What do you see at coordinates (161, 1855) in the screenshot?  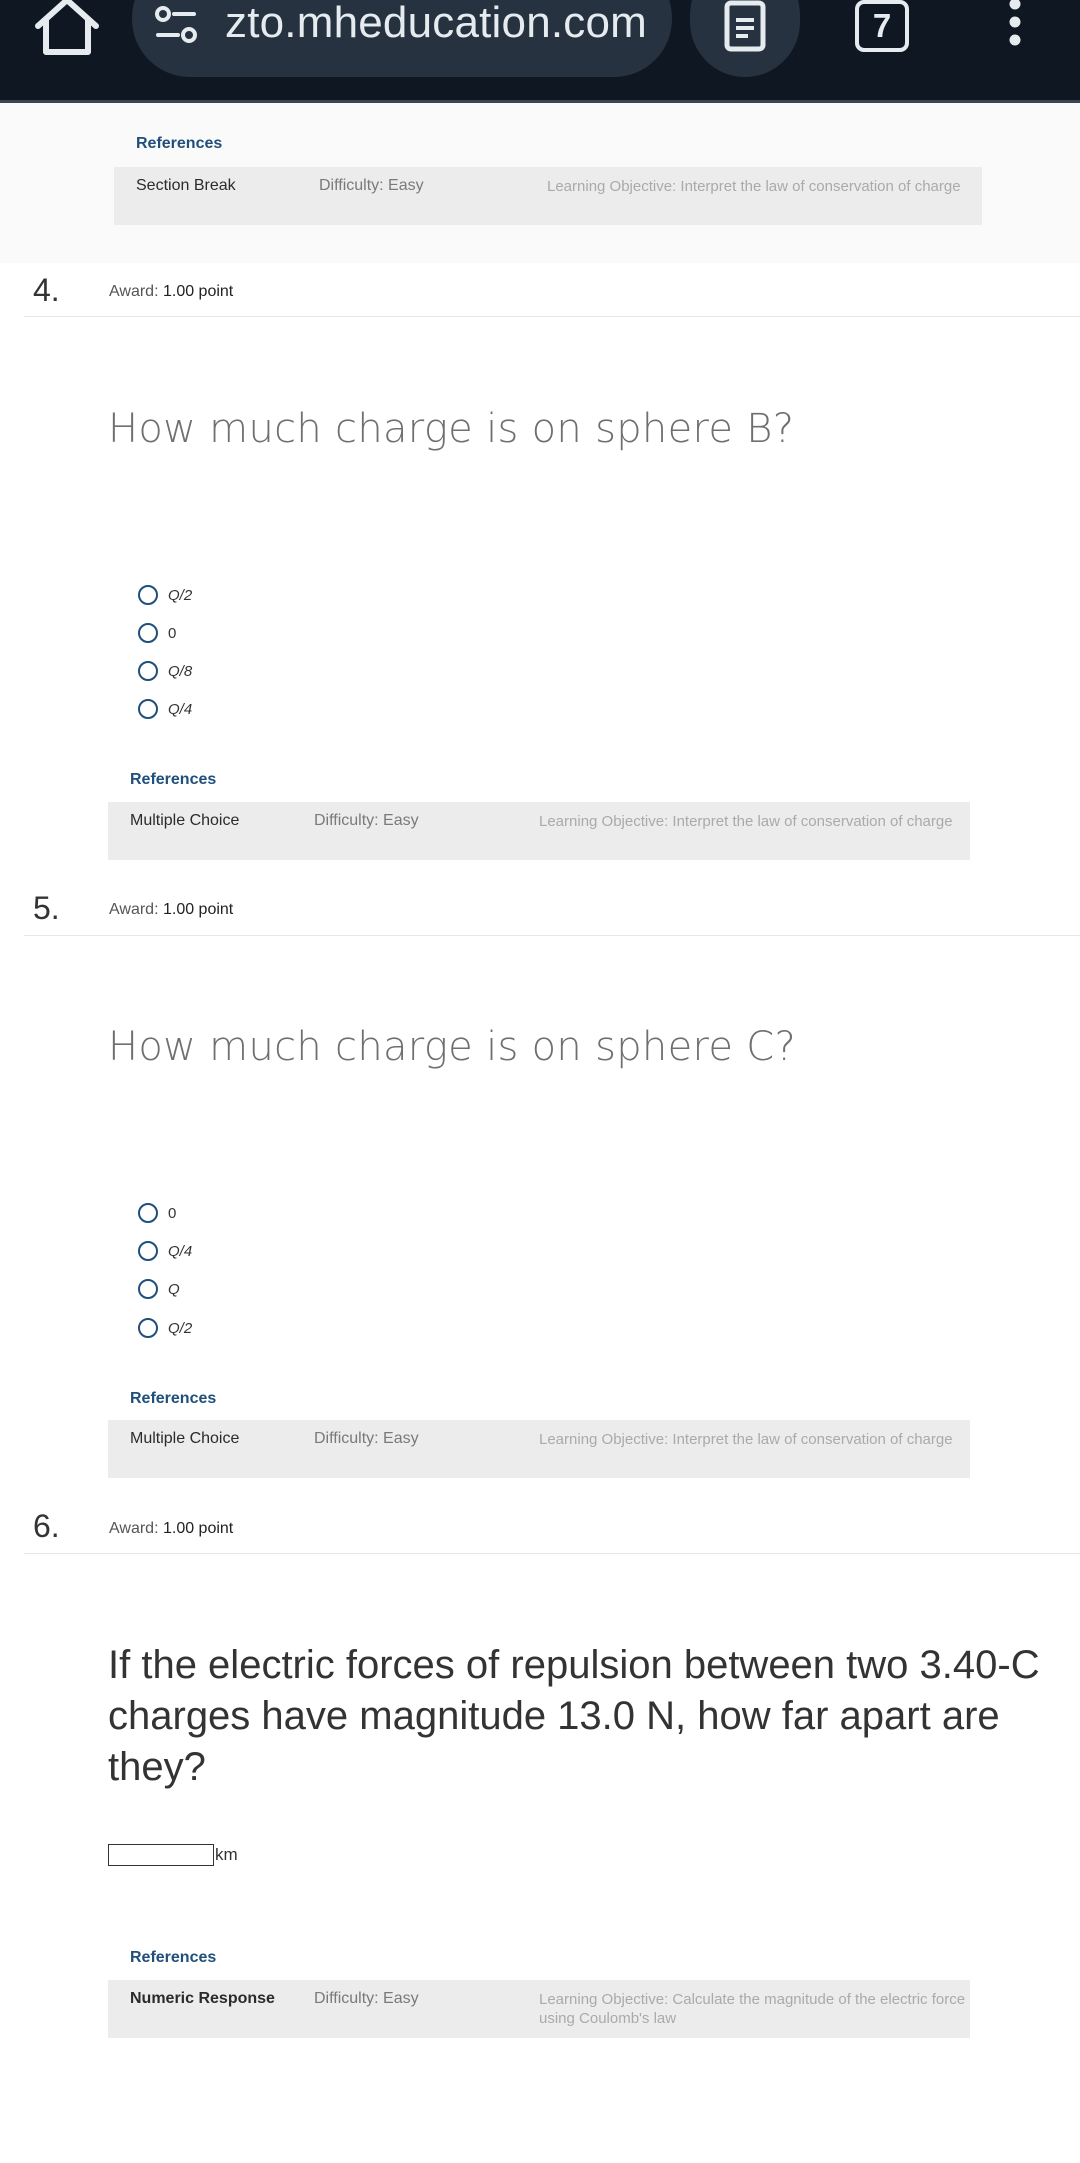 I see `answer-input` at bounding box center [161, 1855].